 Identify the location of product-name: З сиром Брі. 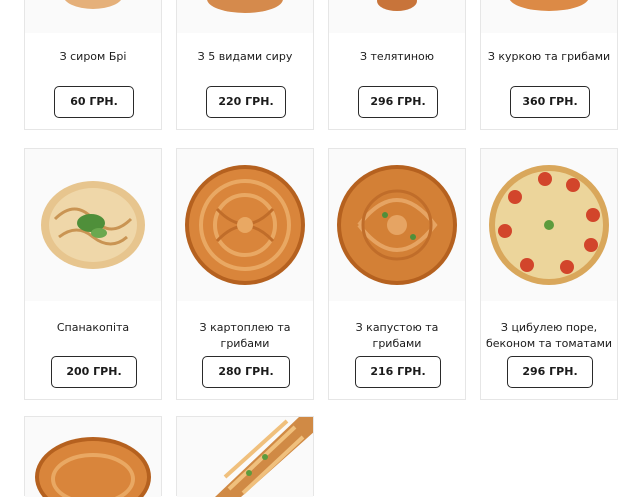
(93, 56).